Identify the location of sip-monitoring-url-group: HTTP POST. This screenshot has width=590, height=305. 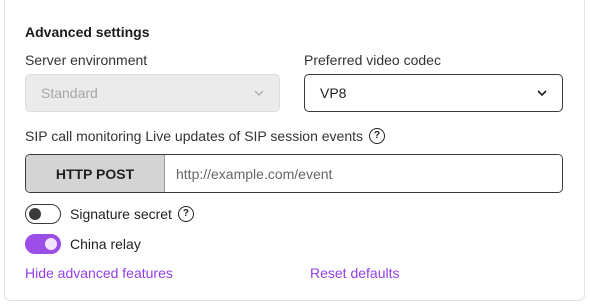
(294, 173).